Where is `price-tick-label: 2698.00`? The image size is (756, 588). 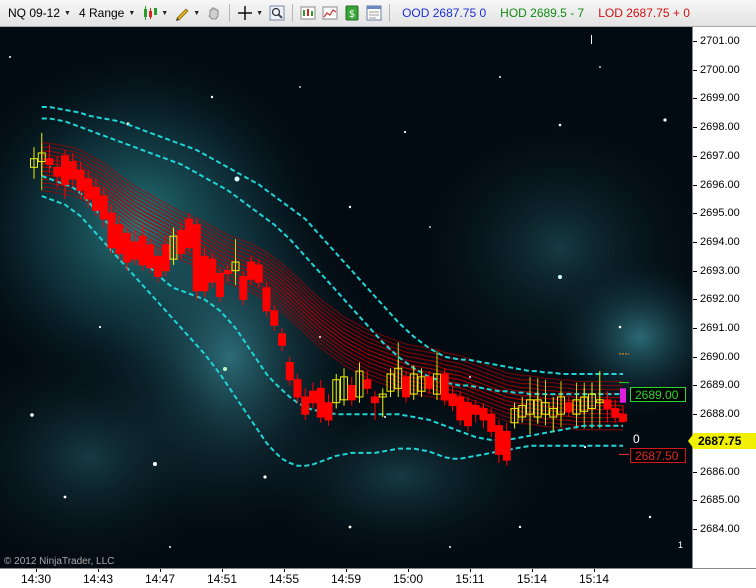
price-tick-label: 2698.00 is located at coordinates (720, 127).